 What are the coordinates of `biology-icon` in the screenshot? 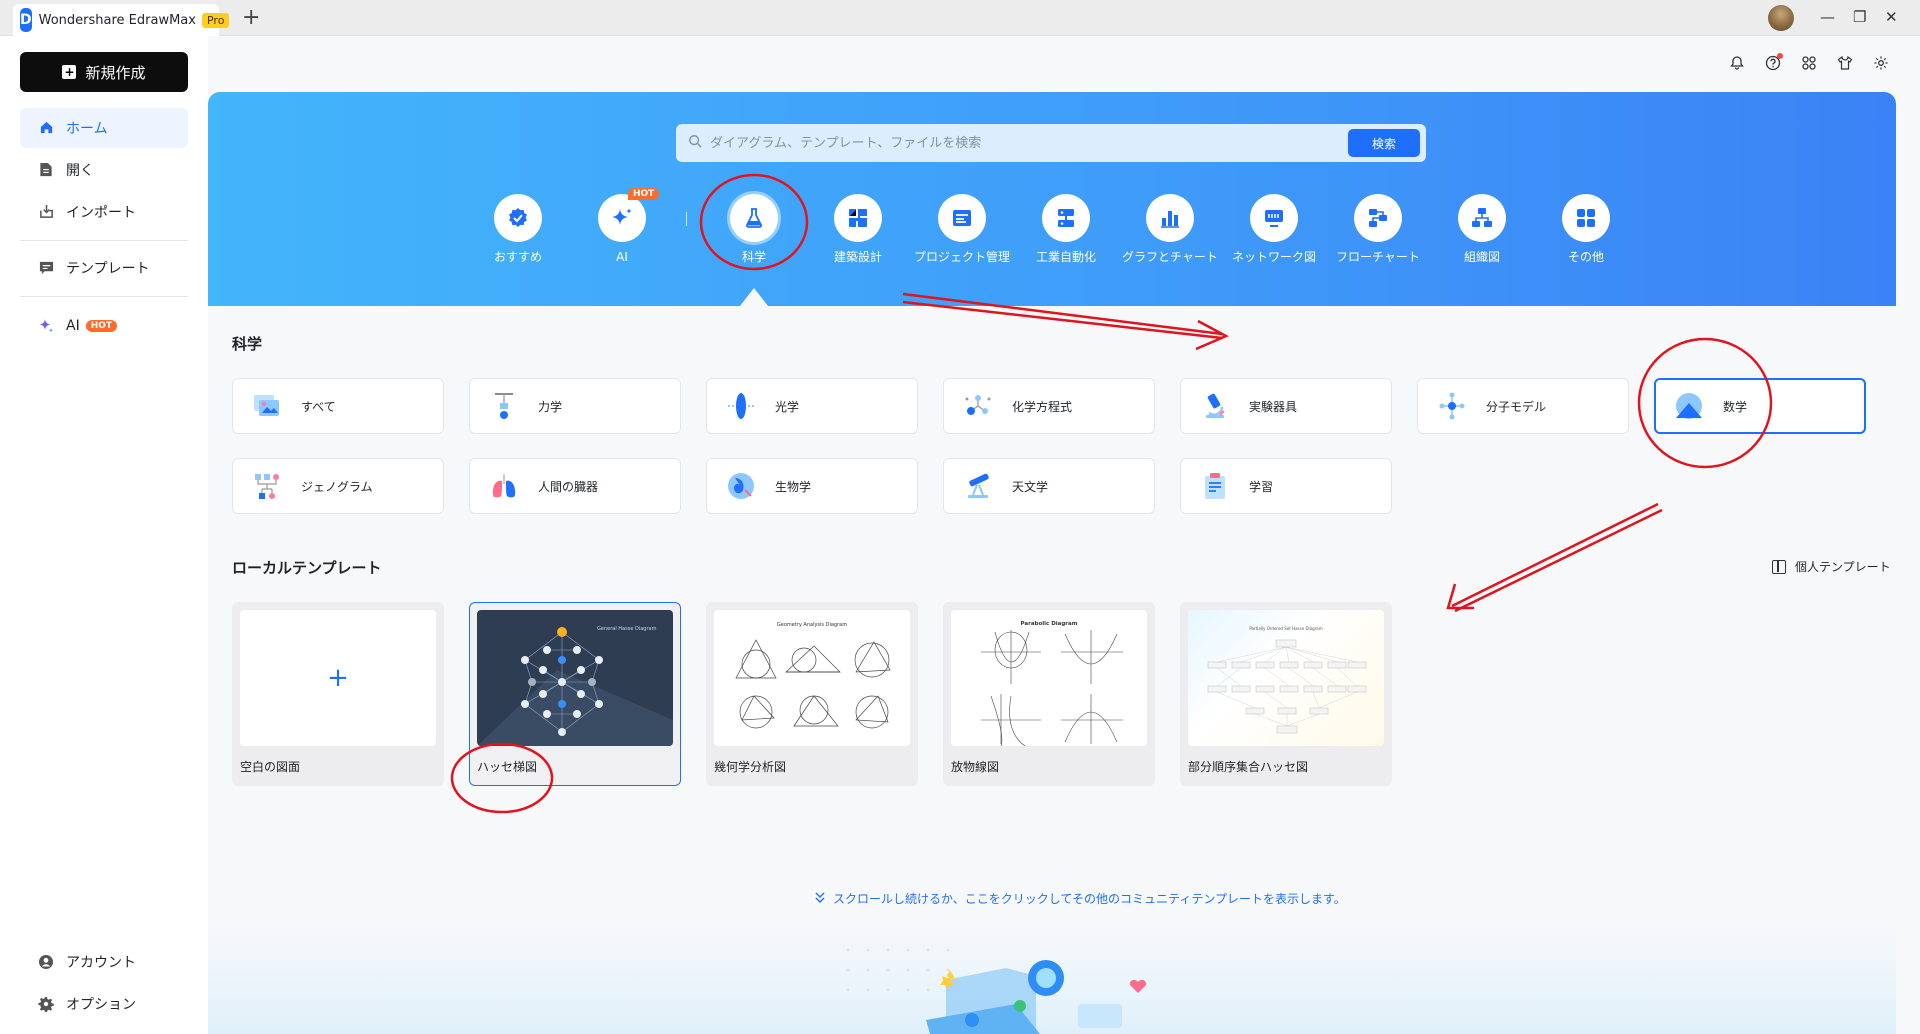 It's located at (741, 486).